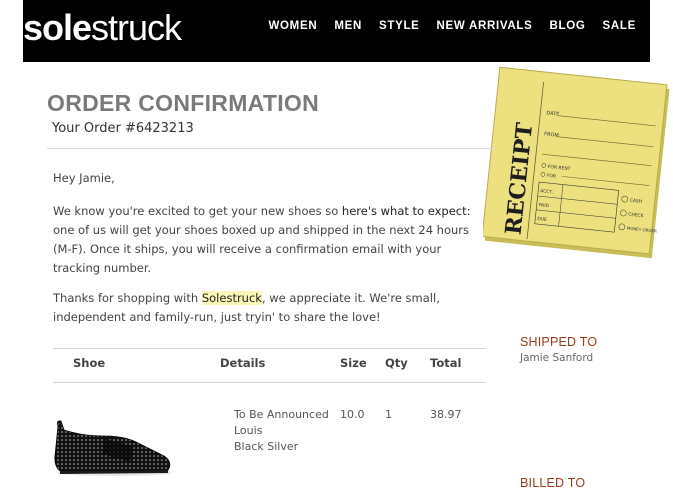  What do you see at coordinates (551, 176) in the screenshot?
I see `receipt-for: FOR` at bounding box center [551, 176].